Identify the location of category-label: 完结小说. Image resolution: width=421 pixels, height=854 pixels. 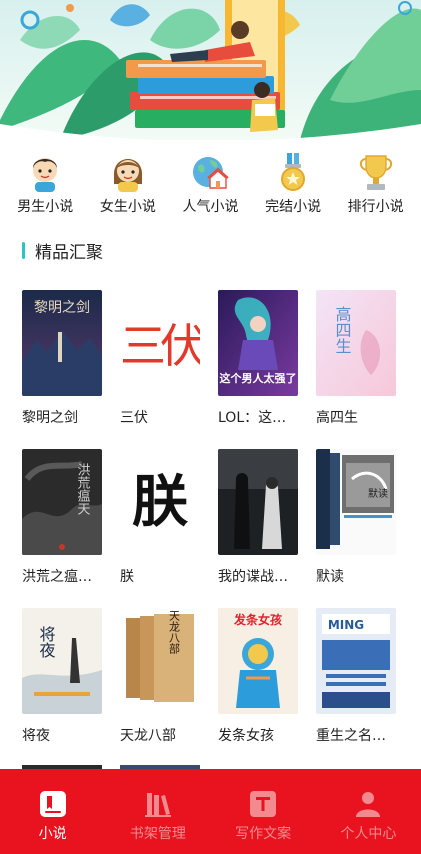
(293, 207).